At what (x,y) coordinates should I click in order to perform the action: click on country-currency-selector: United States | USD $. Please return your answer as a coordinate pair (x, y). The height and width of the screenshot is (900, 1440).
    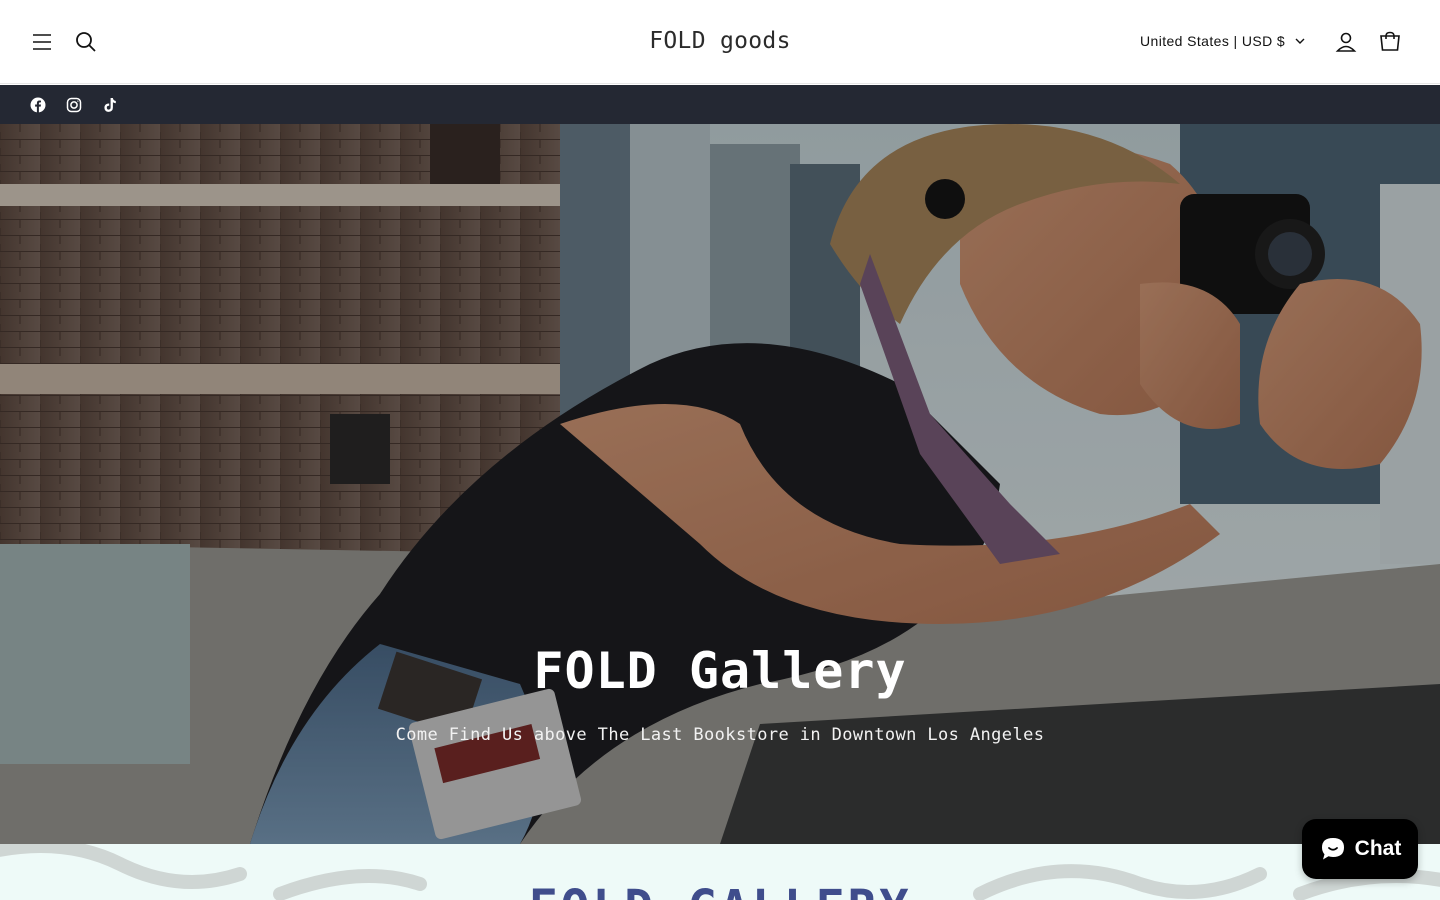
    Looking at the image, I should click on (1222, 41).